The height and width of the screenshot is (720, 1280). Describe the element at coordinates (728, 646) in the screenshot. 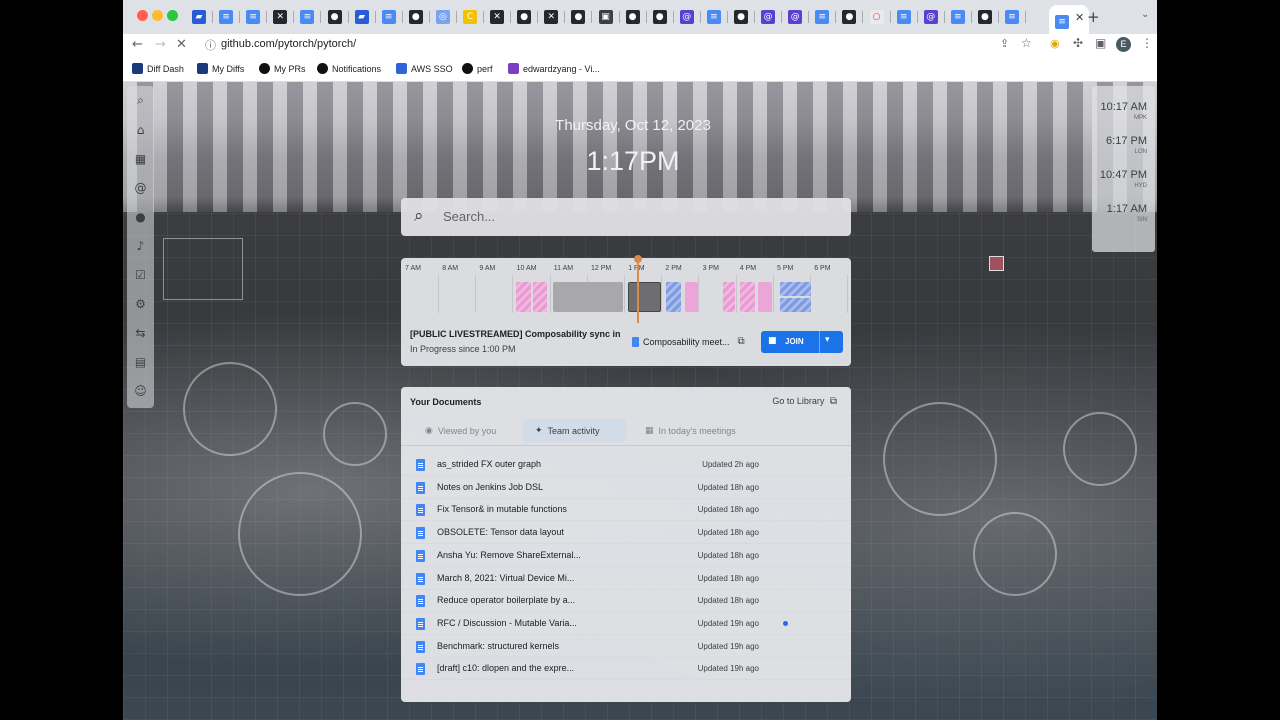

I see `document-updated: Updated 19h ago` at that location.